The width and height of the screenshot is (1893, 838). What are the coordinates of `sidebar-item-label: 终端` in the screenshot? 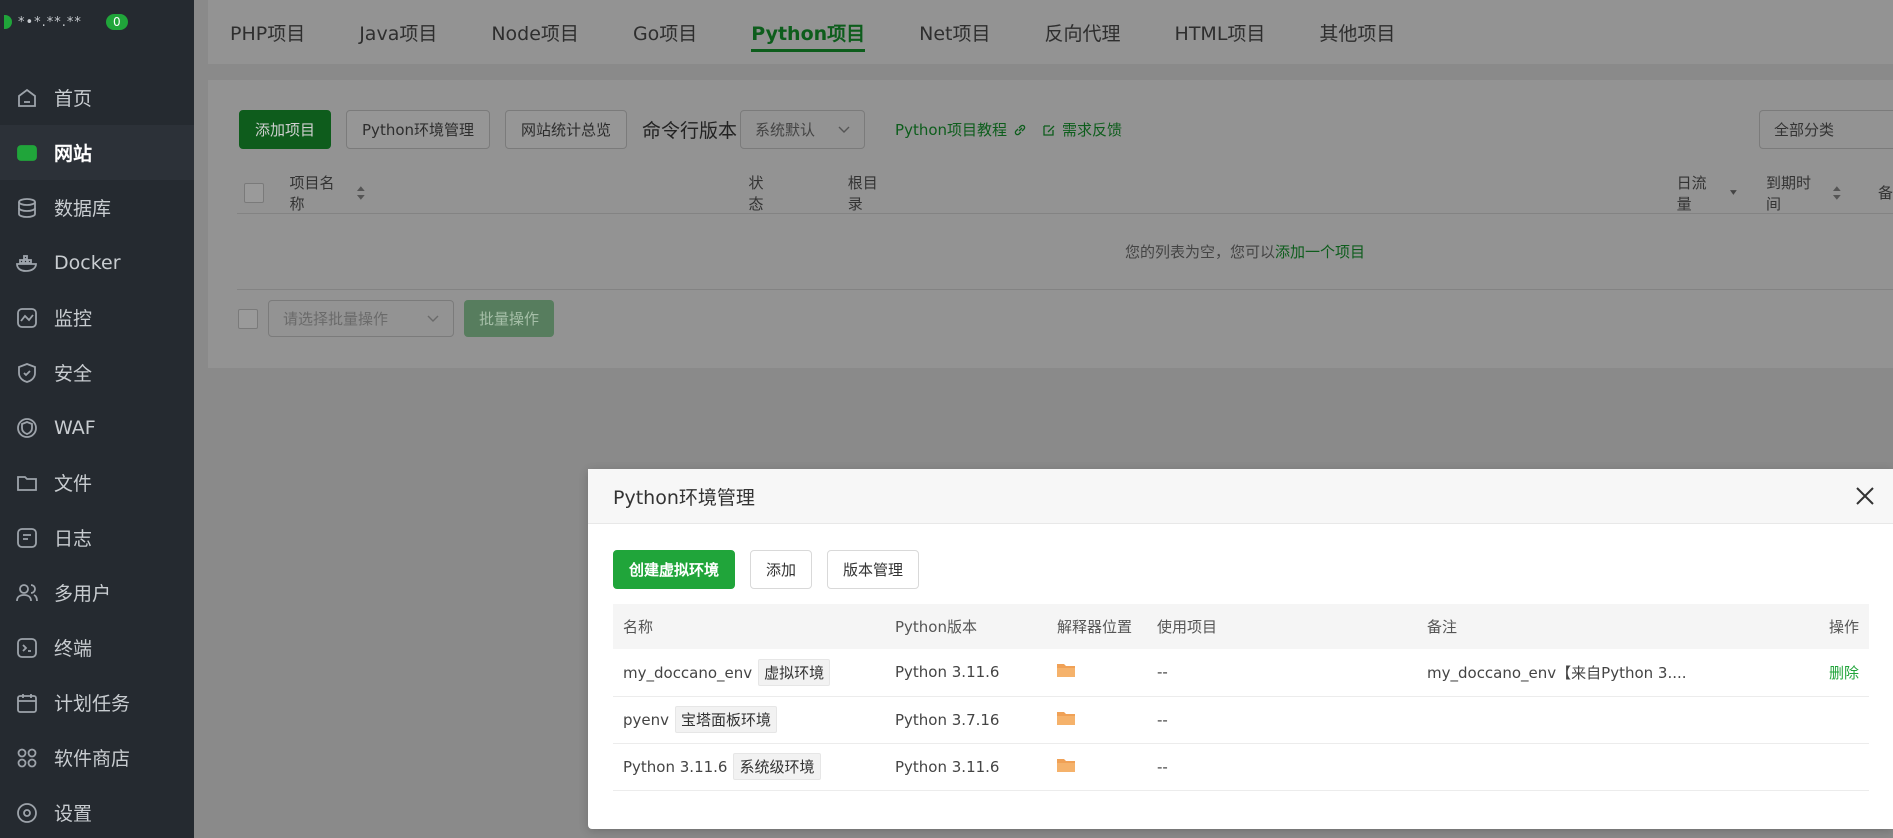 It's located at (73, 649).